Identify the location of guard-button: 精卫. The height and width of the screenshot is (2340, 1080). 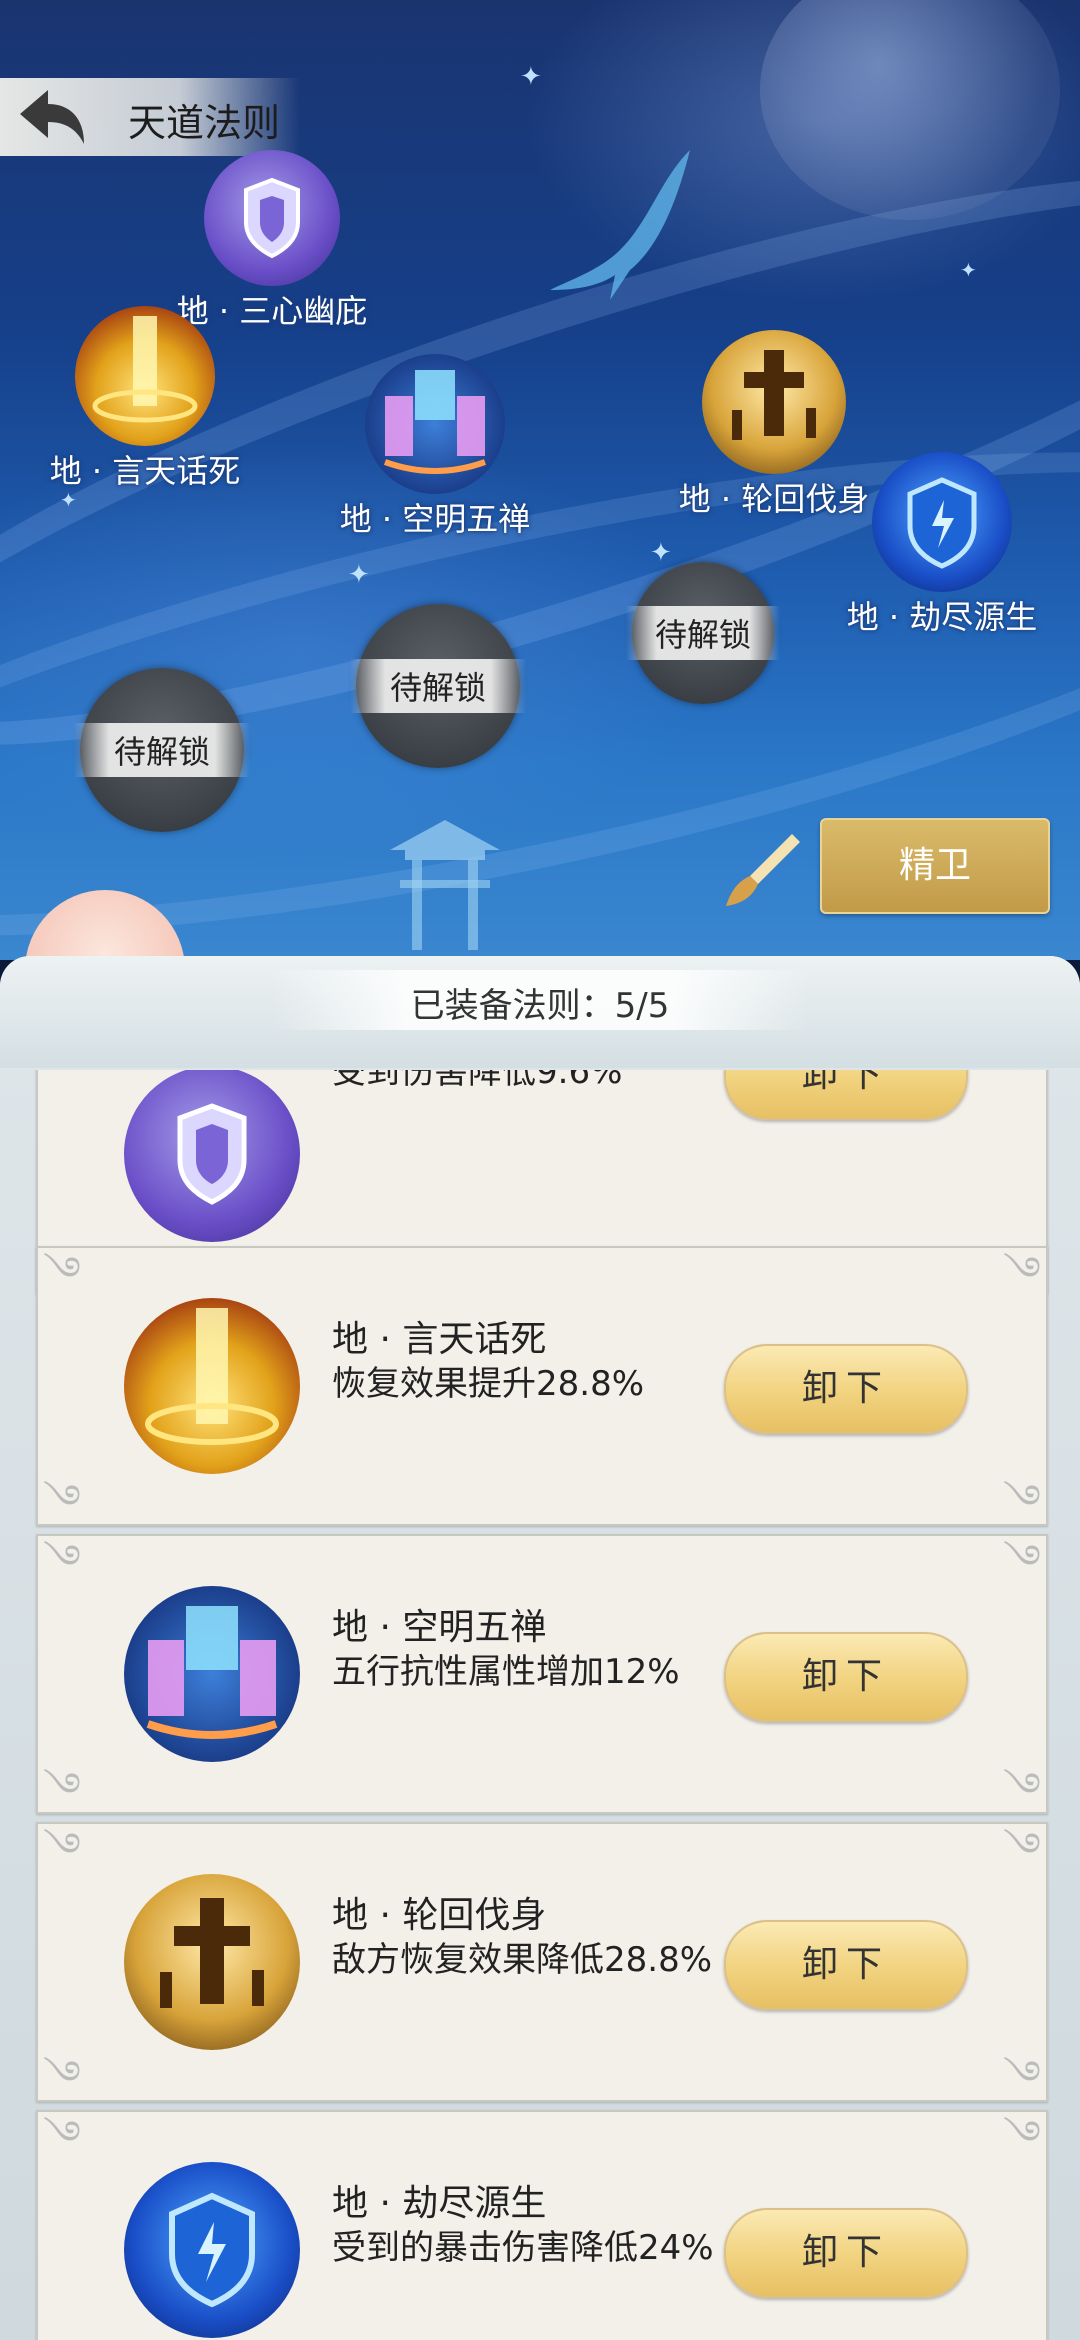
(935, 866).